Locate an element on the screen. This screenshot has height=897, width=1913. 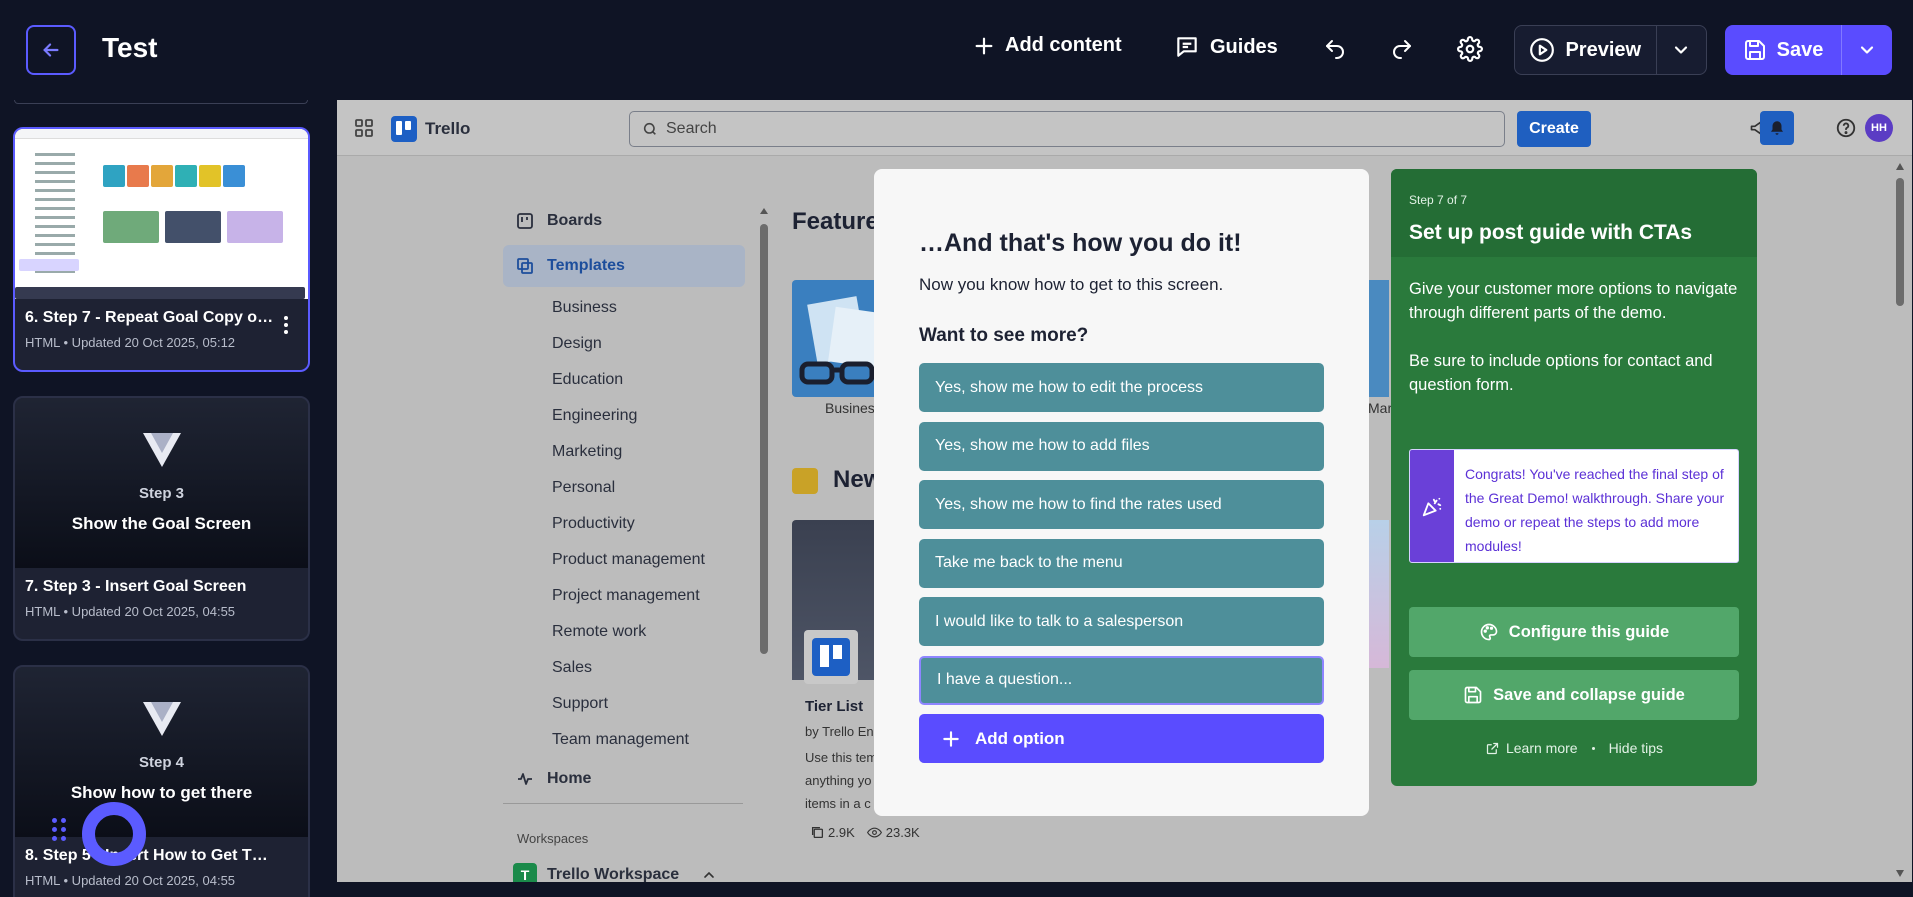
option-button: Take me back to the menu is located at coordinates (1121, 563).